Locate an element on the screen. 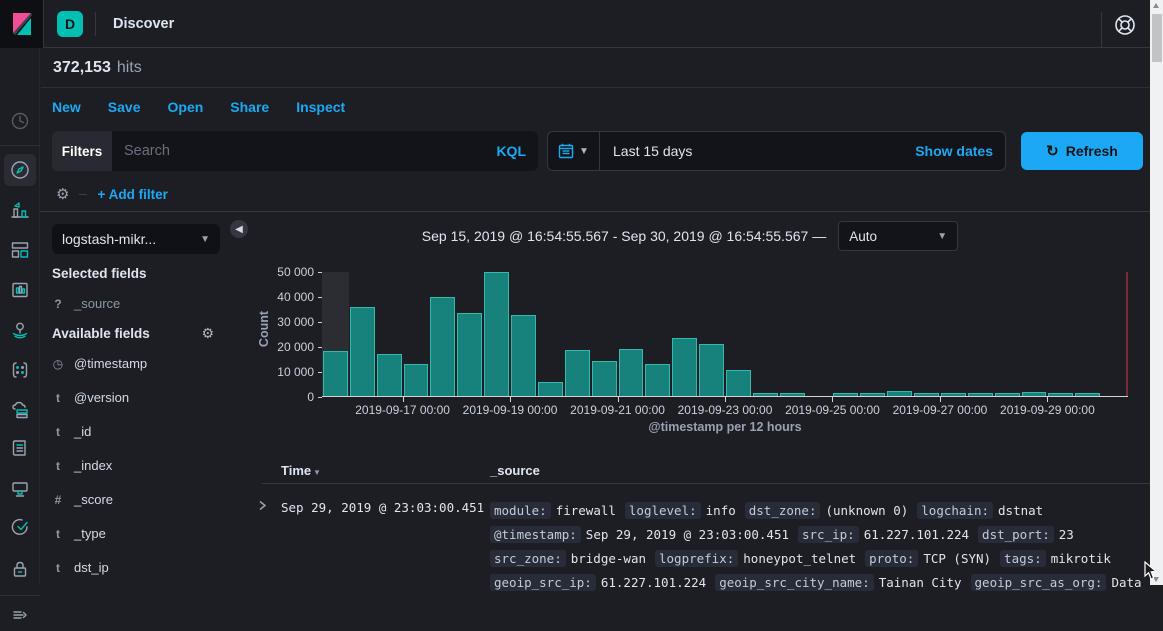 The width and height of the screenshot is (1163, 631). y-tick-label: 10 000 is located at coordinates (295, 372).